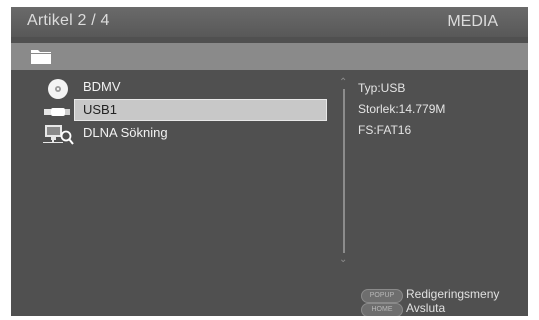 This screenshot has height=320, width=539. What do you see at coordinates (382, 88) in the screenshot?
I see `info-type: Typ:USB` at bounding box center [382, 88].